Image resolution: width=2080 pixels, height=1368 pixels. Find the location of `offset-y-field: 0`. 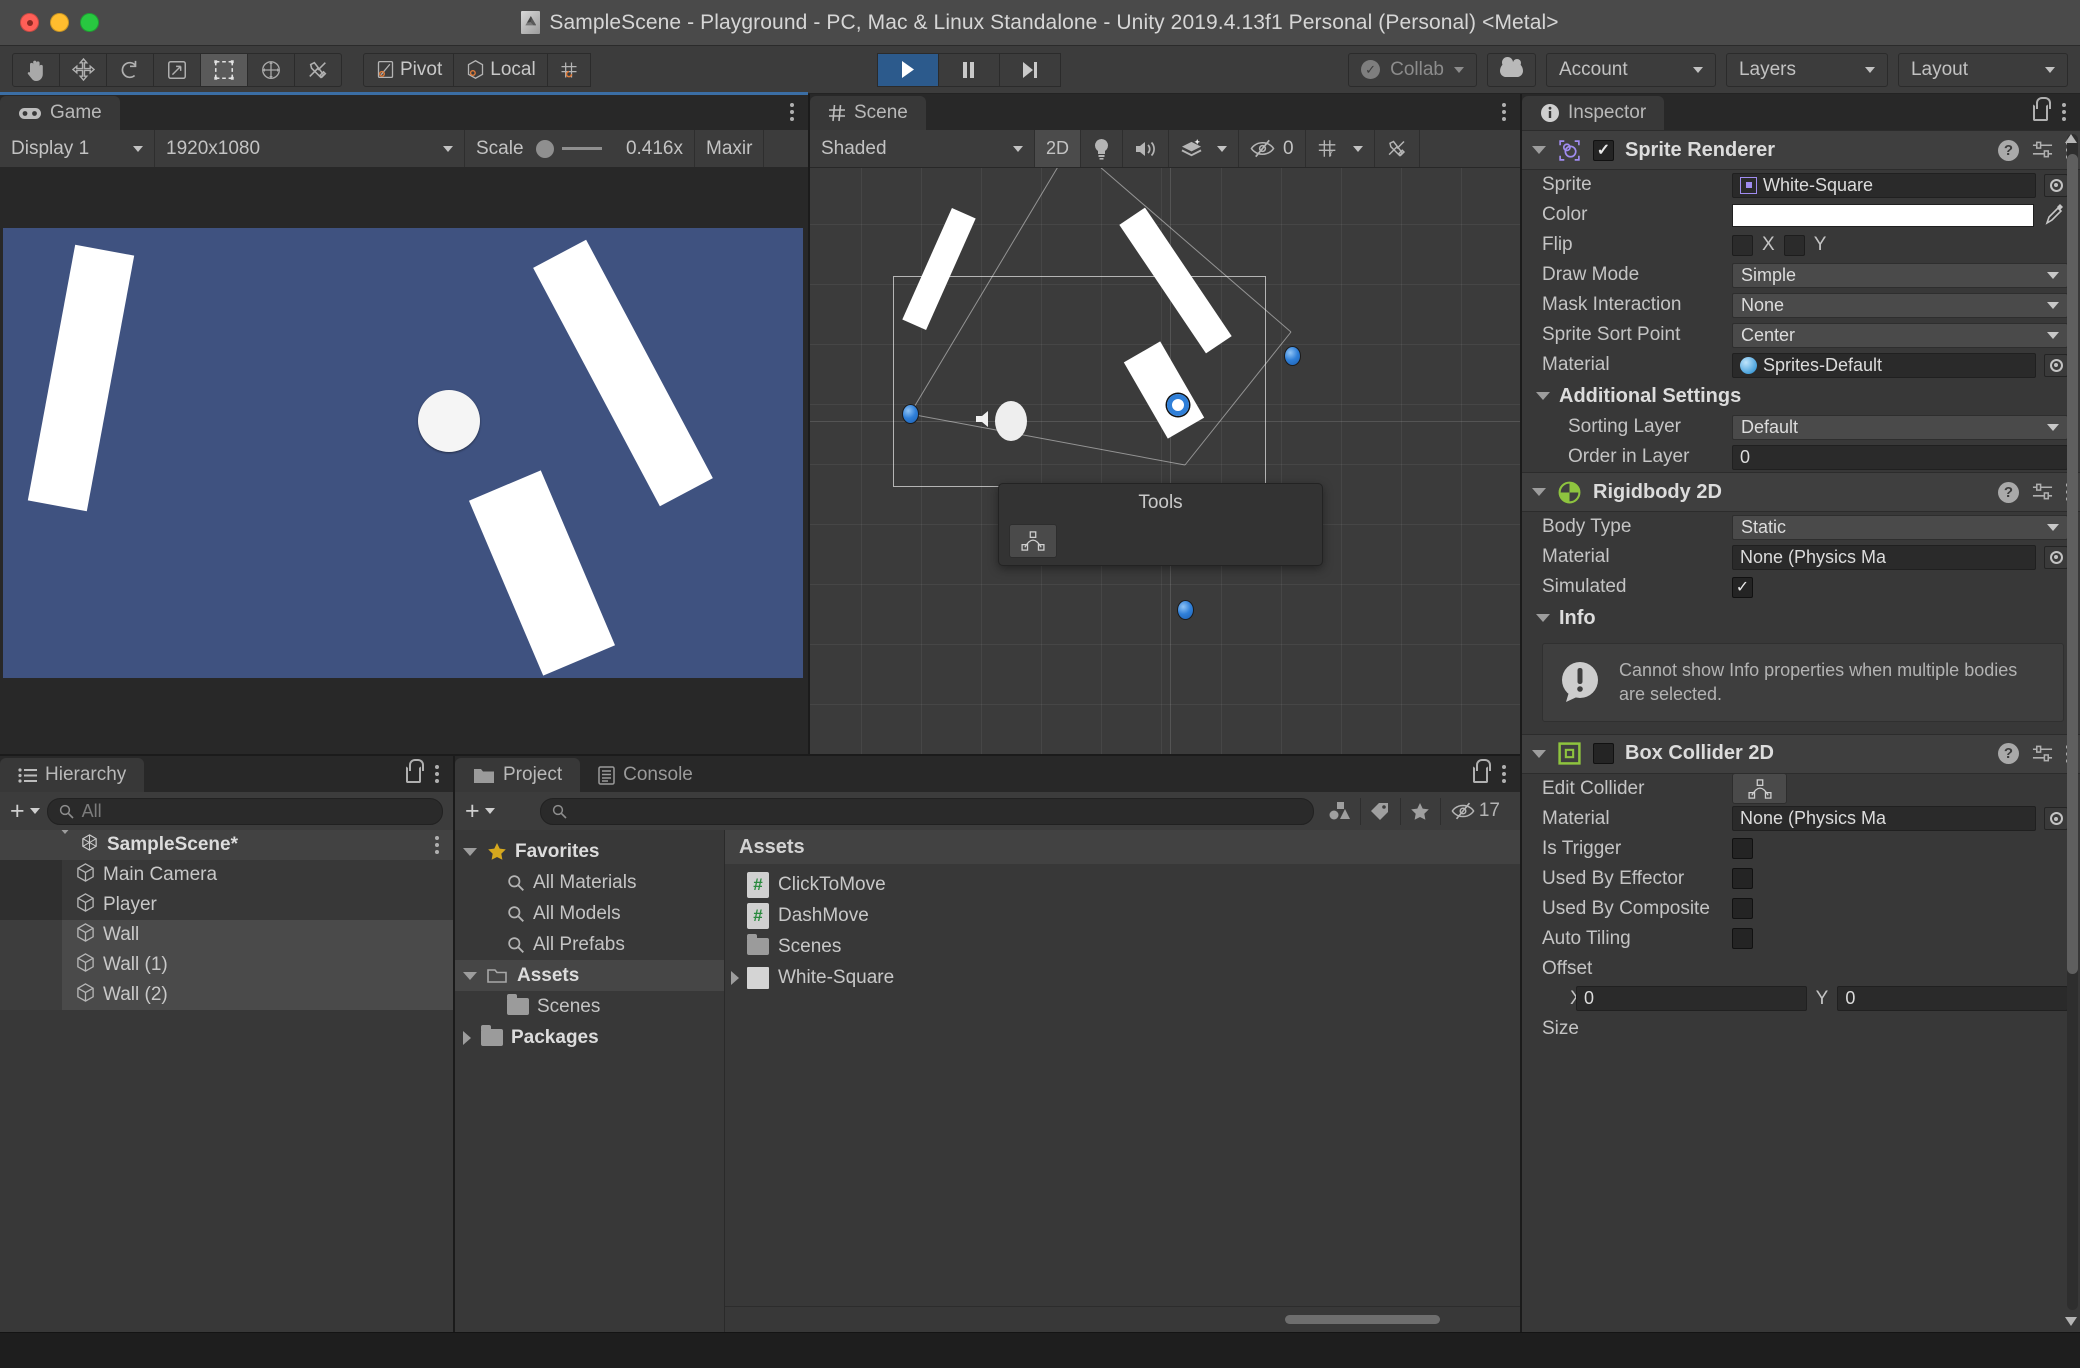

offset-y-field: 0 is located at coordinates (1952, 999).